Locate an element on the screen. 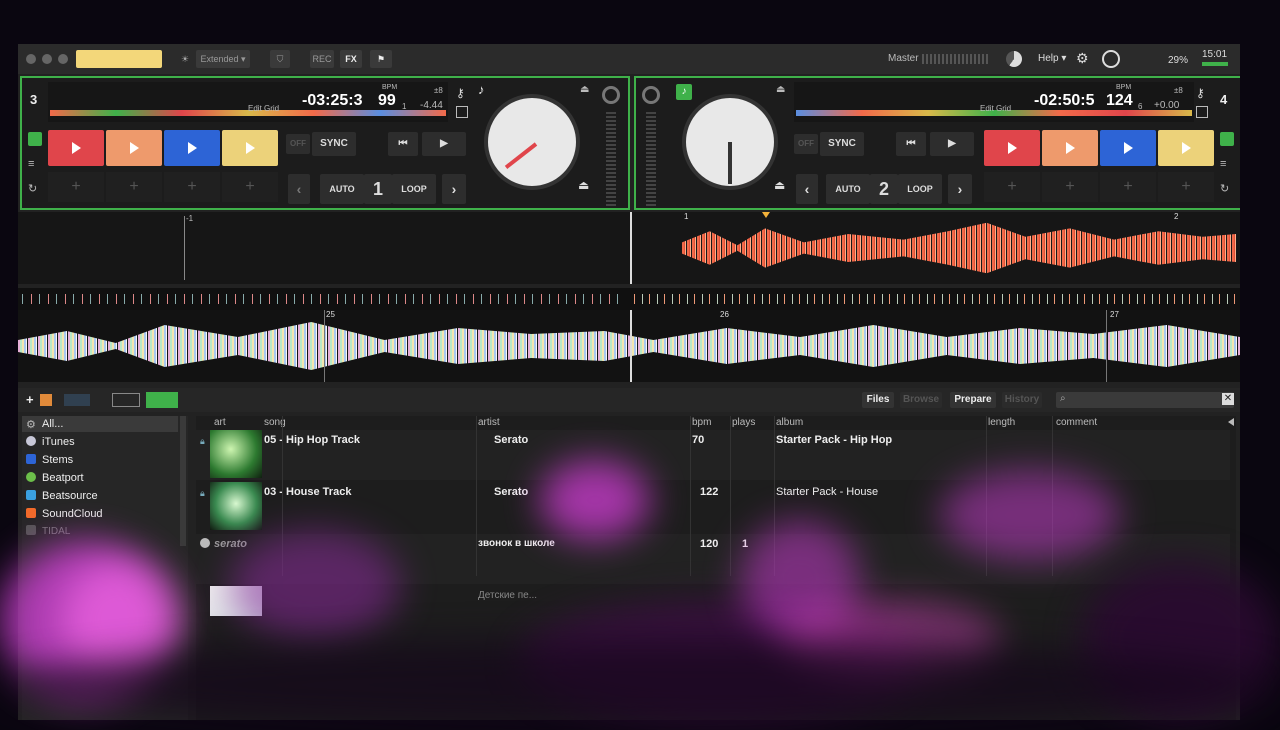 The height and width of the screenshot is (730, 1280). search-input: ⌕ is located at coordinates (1145, 400).